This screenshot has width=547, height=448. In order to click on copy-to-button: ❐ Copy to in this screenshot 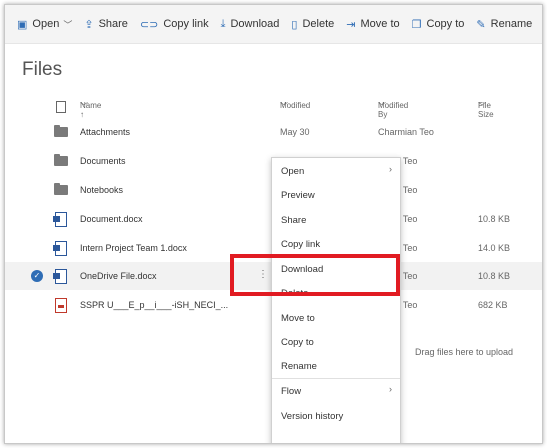, I will do `click(438, 24)`.